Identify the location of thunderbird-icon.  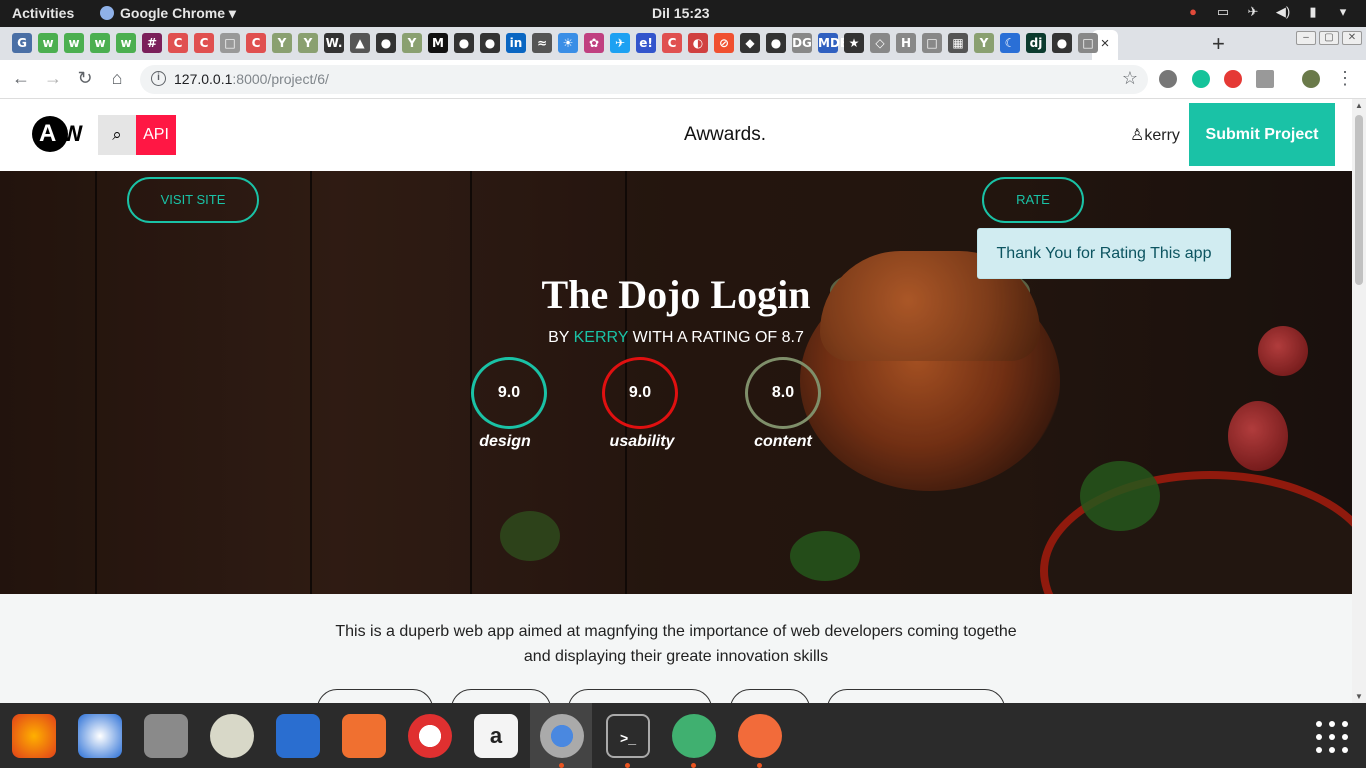
(100, 736).